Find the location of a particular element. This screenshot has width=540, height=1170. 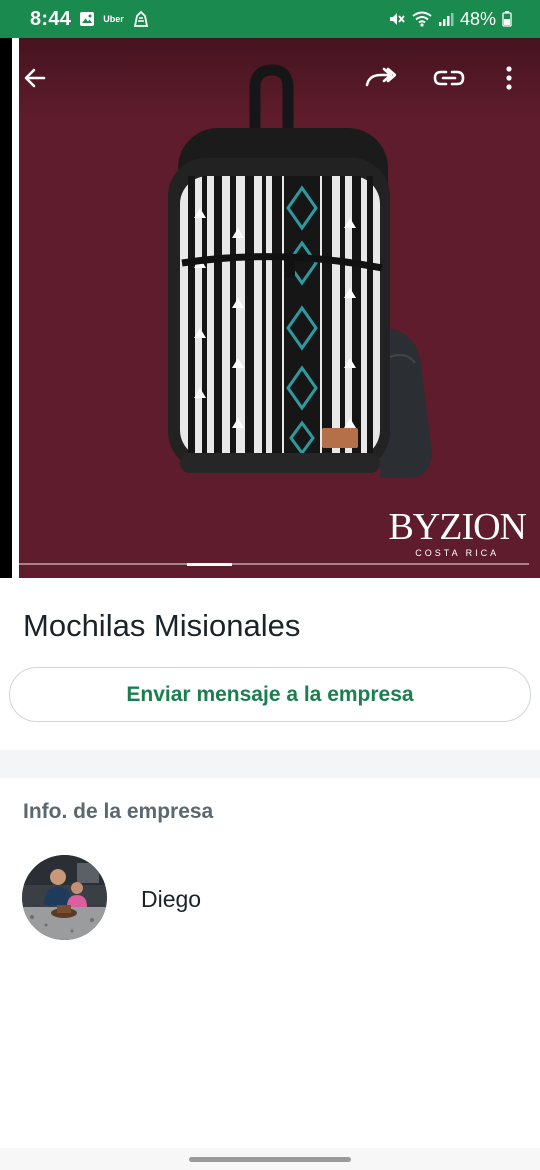

back-arrow-icon is located at coordinates (35, 78).